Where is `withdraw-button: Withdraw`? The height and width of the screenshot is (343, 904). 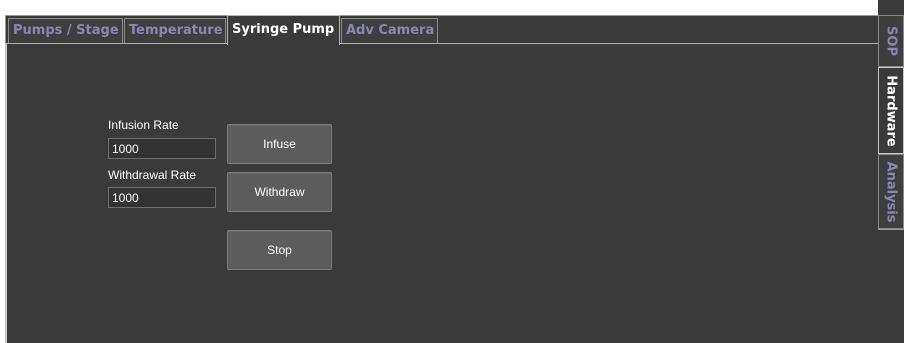
withdraw-button: Withdraw is located at coordinates (279, 192).